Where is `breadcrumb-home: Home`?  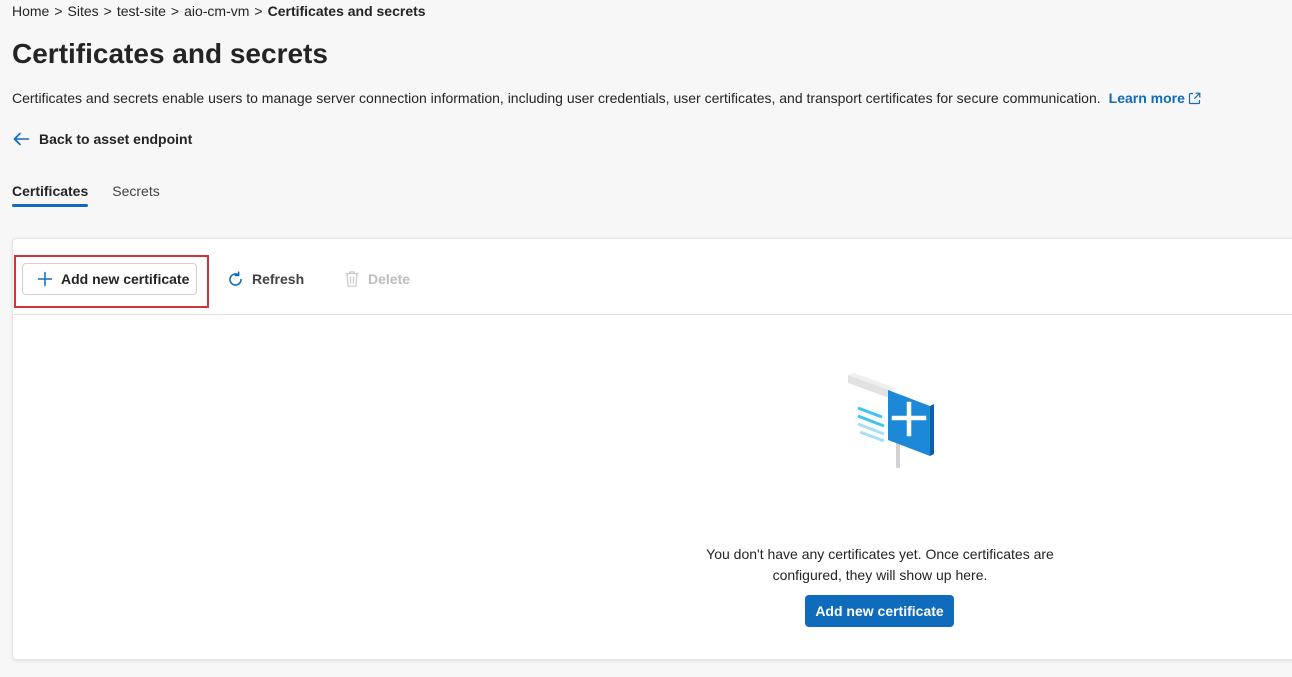
breadcrumb-home: Home is located at coordinates (30, 11).